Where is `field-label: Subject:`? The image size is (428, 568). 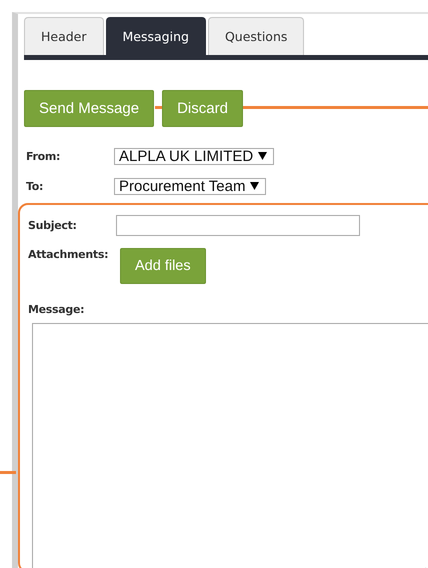
field-label: Subject: is located at coordinates (53, 225).